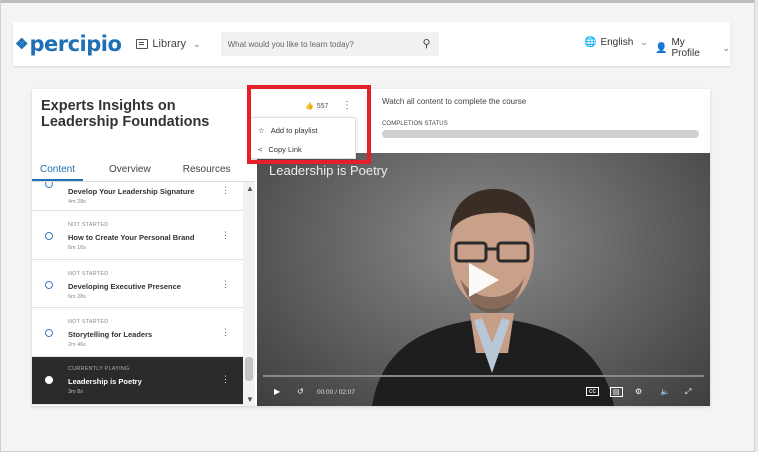 The height and width of the screenshot is (452, 758). Describe the element at coordinates (207, 168) in the screenshot. I see `tab-resources: Resources` at that location.